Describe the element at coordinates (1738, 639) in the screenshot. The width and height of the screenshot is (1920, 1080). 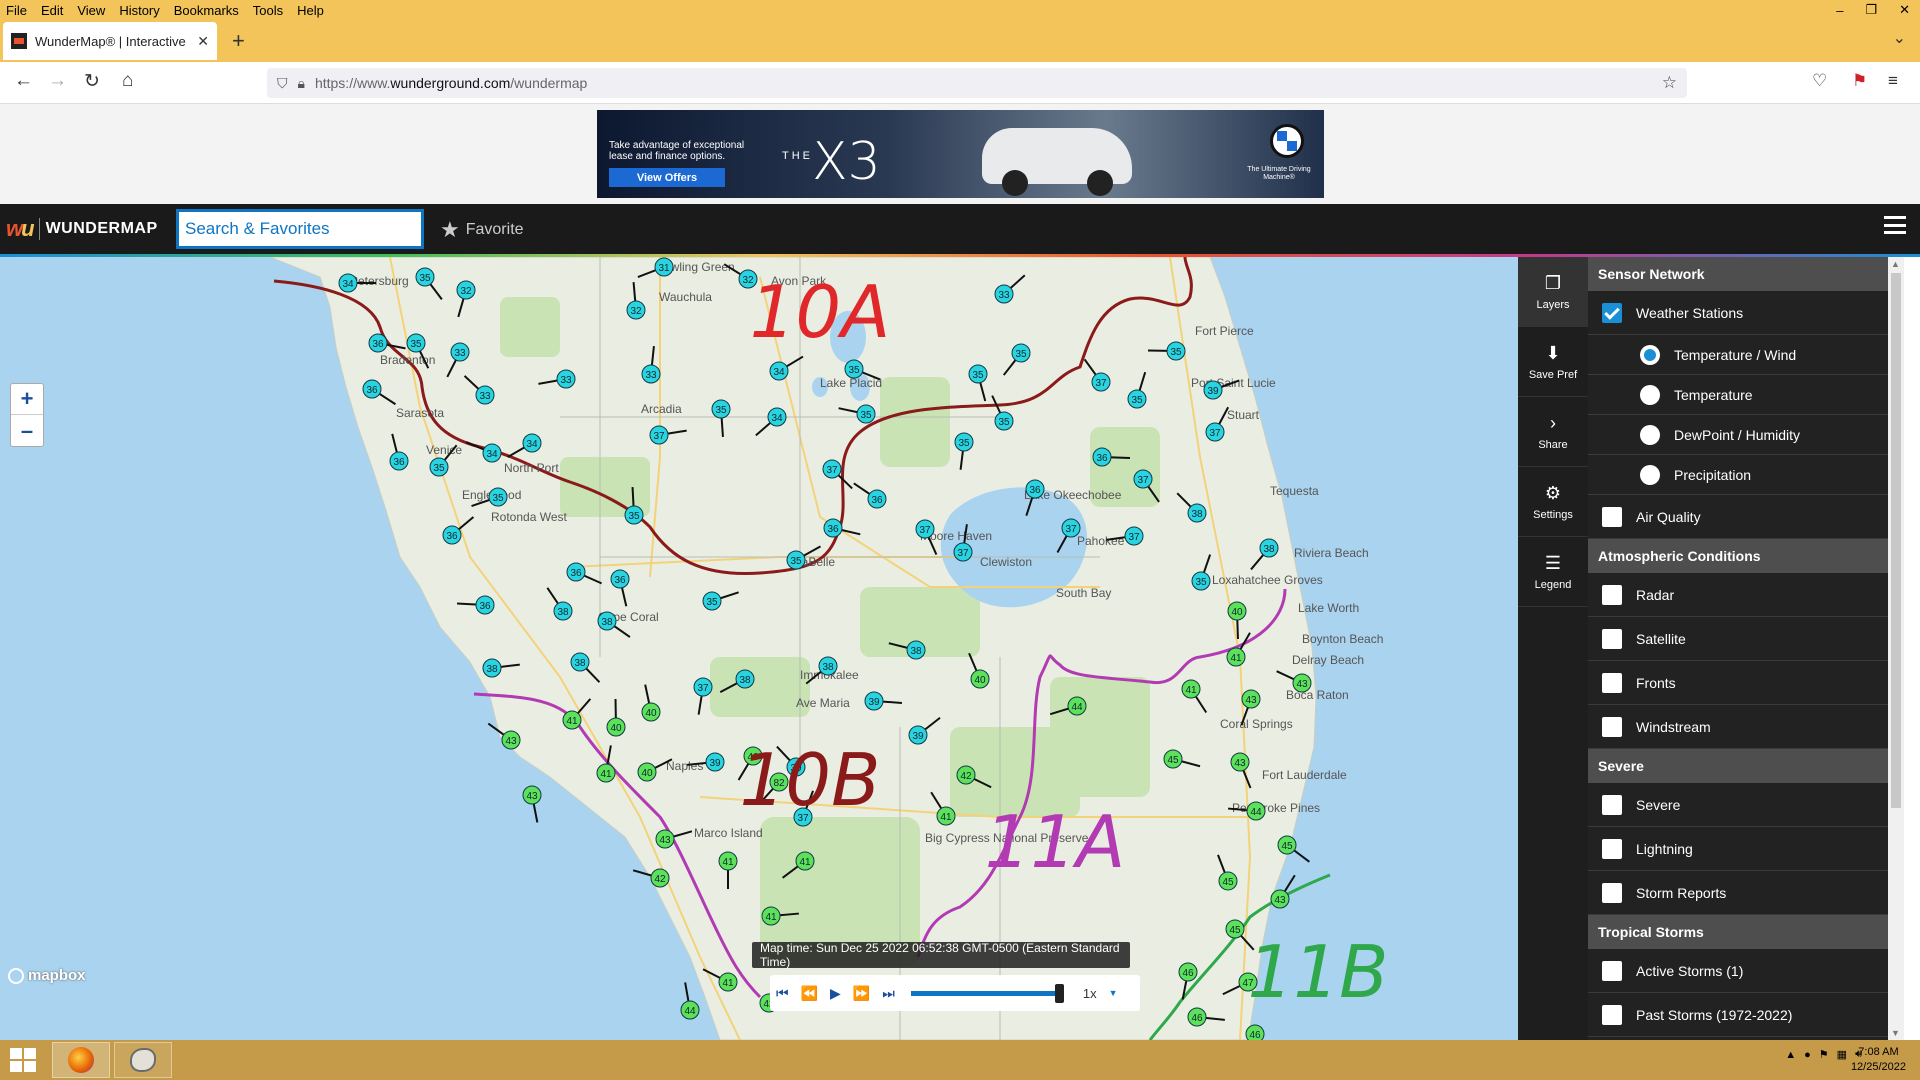
I see `layer-satellite: Satellite` at that location.